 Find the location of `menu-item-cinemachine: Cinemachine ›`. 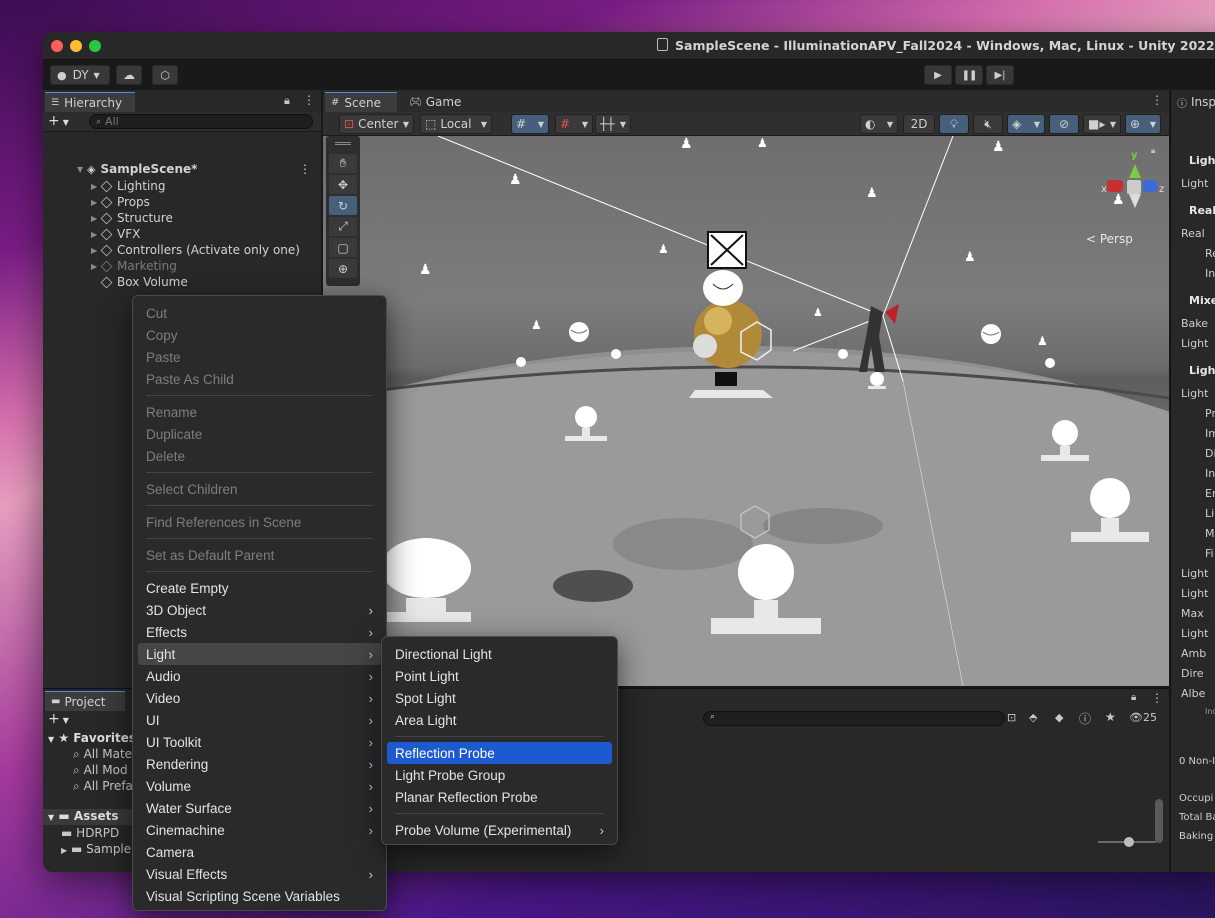

menu-item-cinemachine: Cinemachine › is located at coordinates (259, 830).